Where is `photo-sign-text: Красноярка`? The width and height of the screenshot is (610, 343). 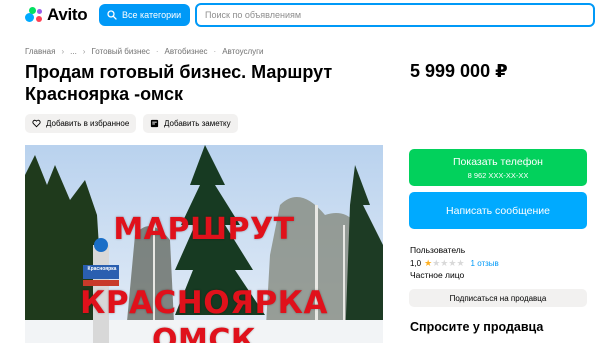 photo-sign-text: Красноярка is located at coordinates (102, 269).